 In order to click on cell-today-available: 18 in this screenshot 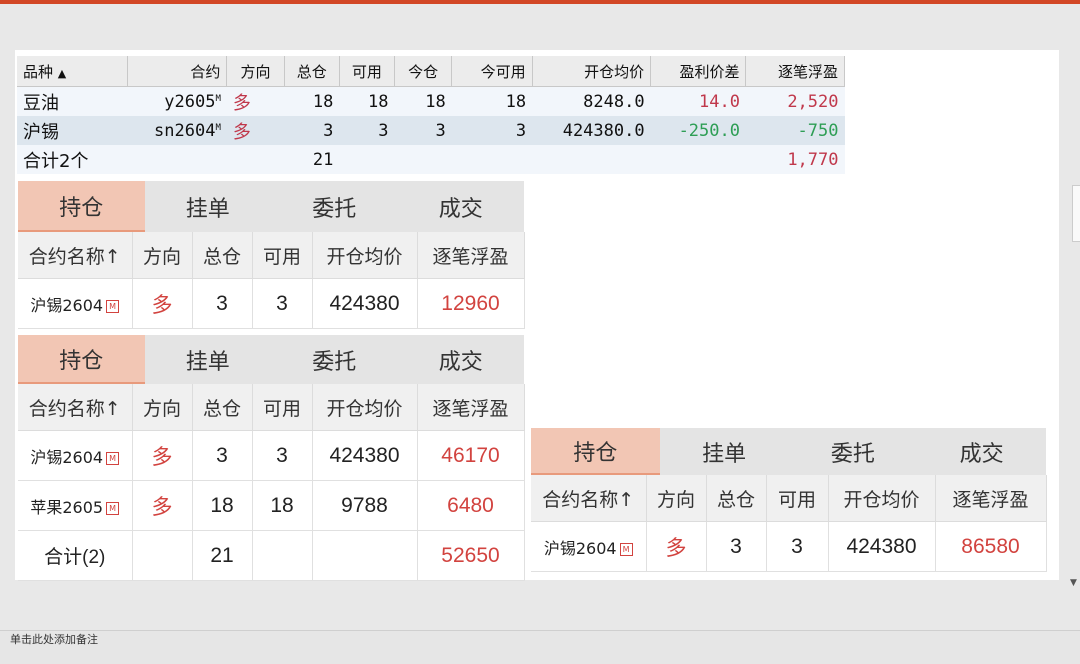, I will do `click(492, 101)`.